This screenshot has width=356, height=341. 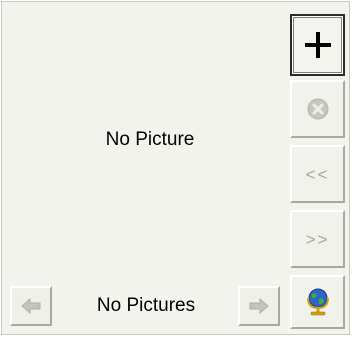 What do you see at coordinates (150, 139) in the screenshot?
I see `no-picture-message: No Picture` at bounding box center [150, 139].